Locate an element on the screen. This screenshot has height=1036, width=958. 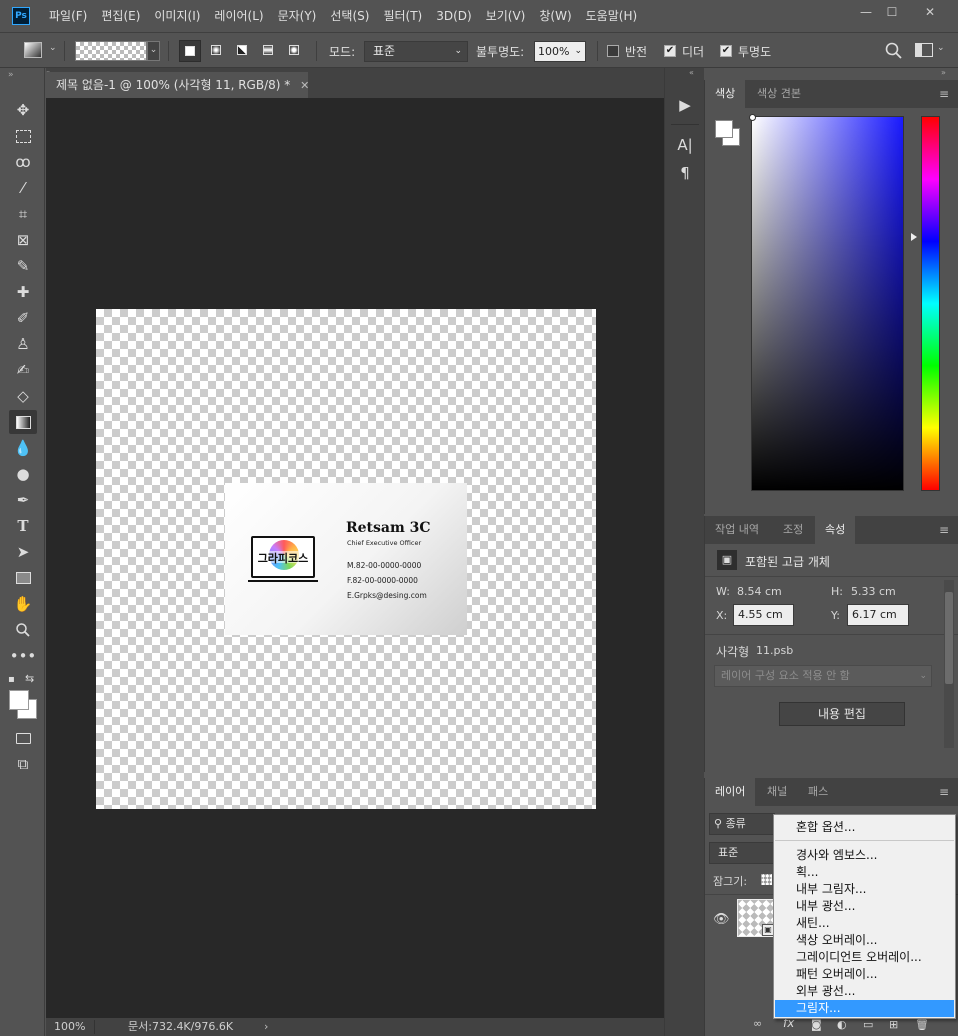
menu-help: 도움말(H) is located at coordinates (614, 16).